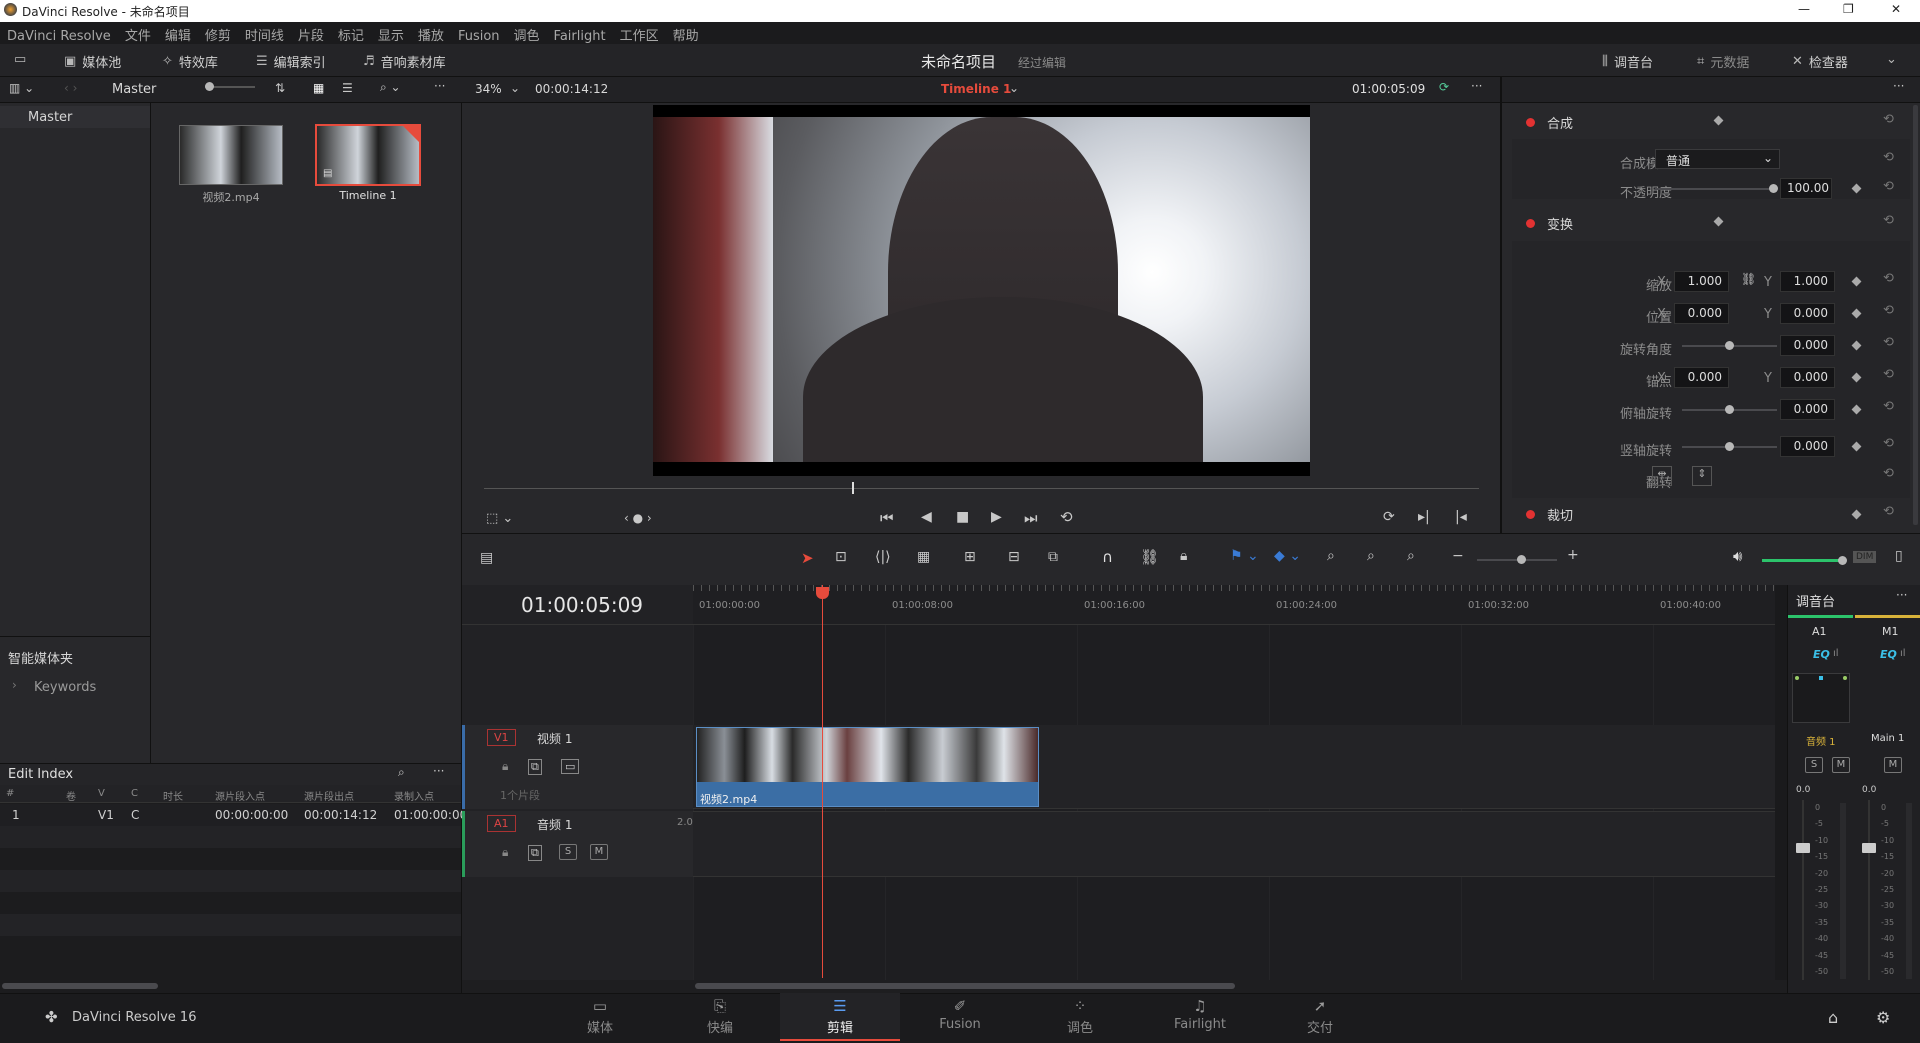 This screenshot has height=1043, width=1920. I want to click on play-icon: ▶, so click(996, 517).